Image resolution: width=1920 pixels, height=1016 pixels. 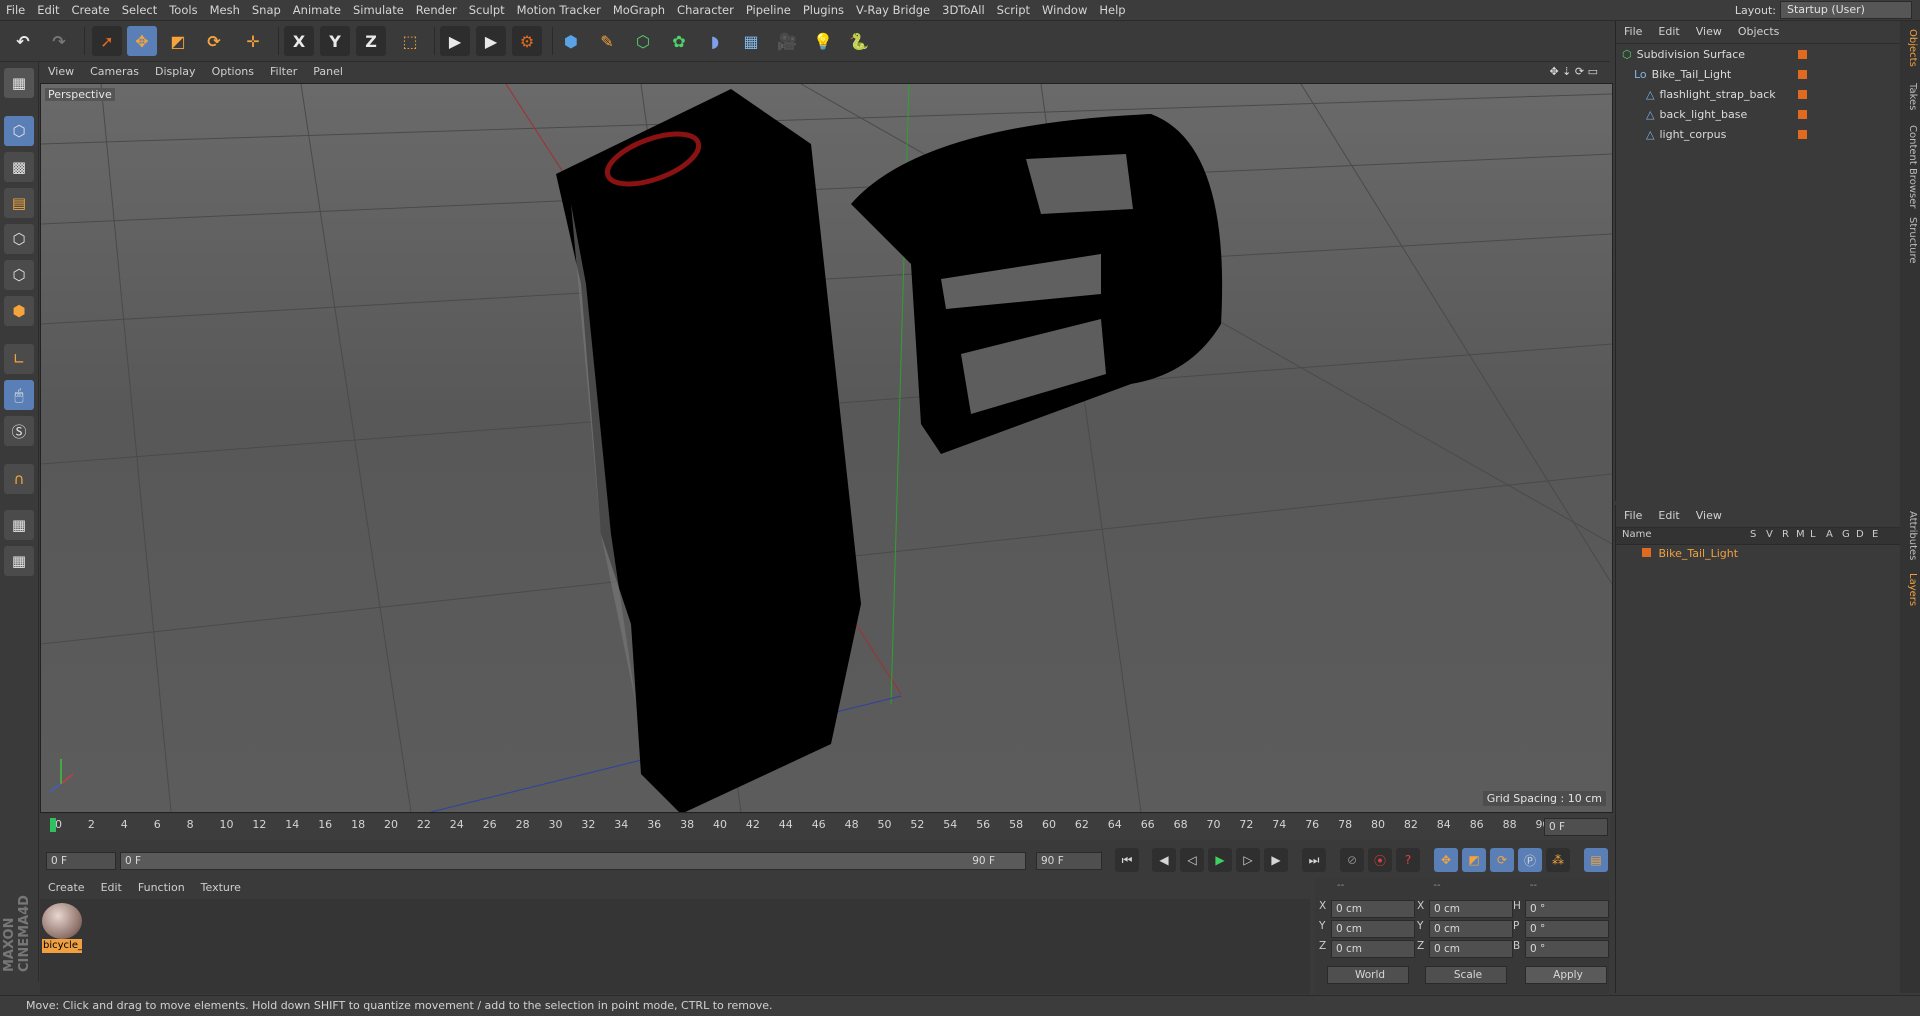 I want to click on subdivision-surface-icon: ⬡, so click(x=643, y=41).